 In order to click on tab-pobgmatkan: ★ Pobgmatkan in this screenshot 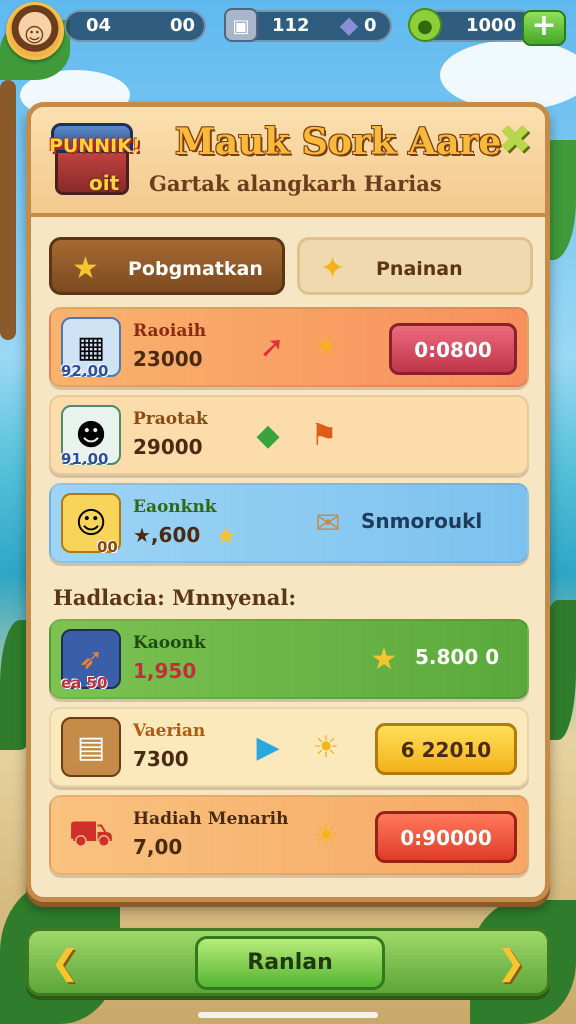, I will do `click(167, 266)`.